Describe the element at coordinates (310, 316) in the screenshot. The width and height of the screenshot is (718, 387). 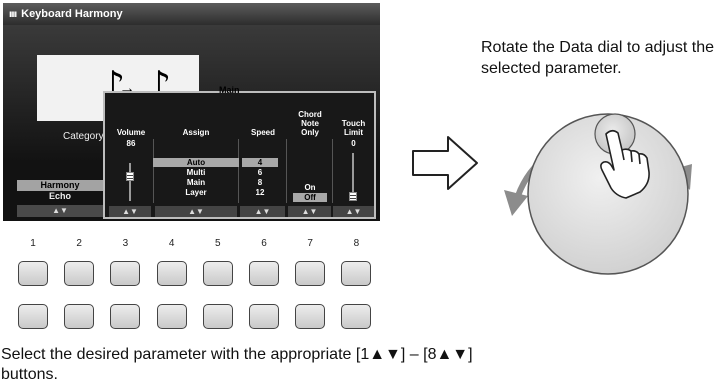
I see `button-7-down` at that location.